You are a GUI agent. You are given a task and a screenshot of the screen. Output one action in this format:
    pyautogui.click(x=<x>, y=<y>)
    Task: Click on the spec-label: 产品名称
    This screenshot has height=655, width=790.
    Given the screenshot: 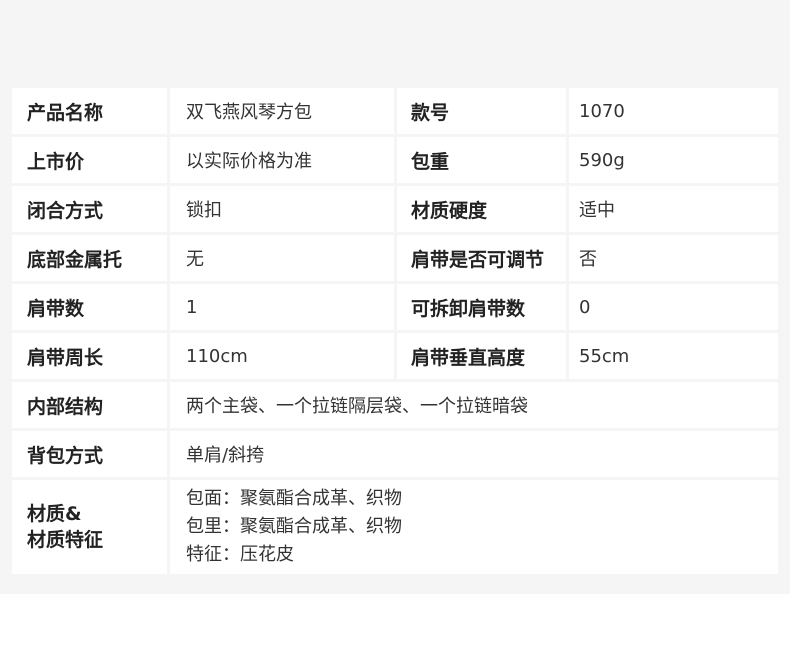 What is the action you would take?
    pyautogui.click(x=91, y=111)
    